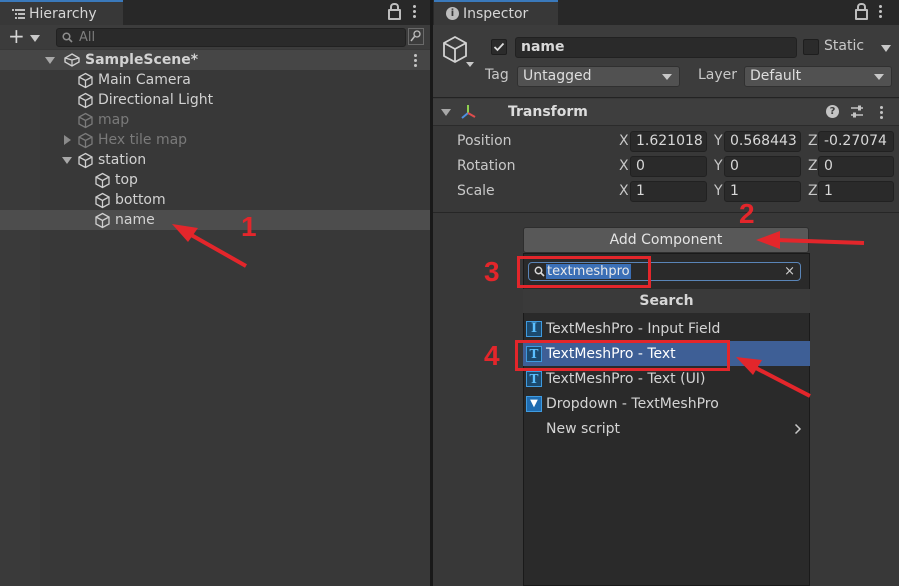 This screenshot has width=899, height=586. Describe the element at coordinates (492, 271) in the screenshot. I see `annotation-step-3: 3` at that location.